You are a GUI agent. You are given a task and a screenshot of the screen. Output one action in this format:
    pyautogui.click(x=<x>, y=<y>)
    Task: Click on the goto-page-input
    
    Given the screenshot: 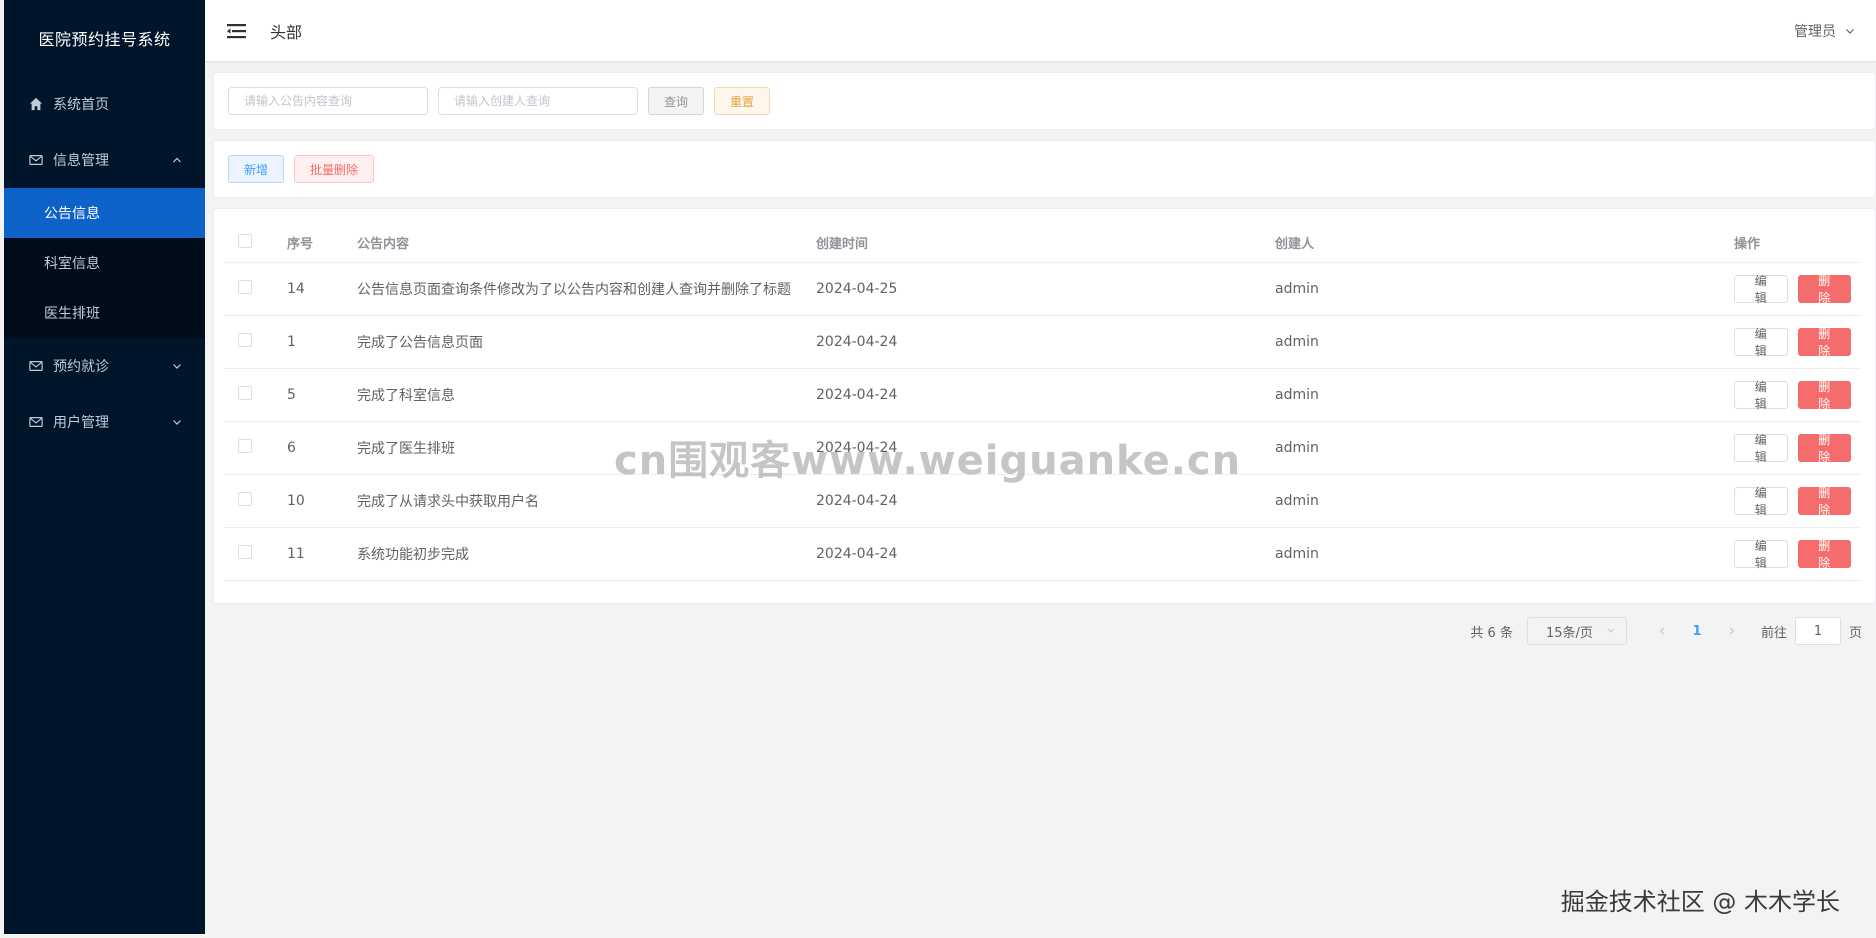 What is the action you would take?
    pyautogui.click(x=1817, y=631)
    